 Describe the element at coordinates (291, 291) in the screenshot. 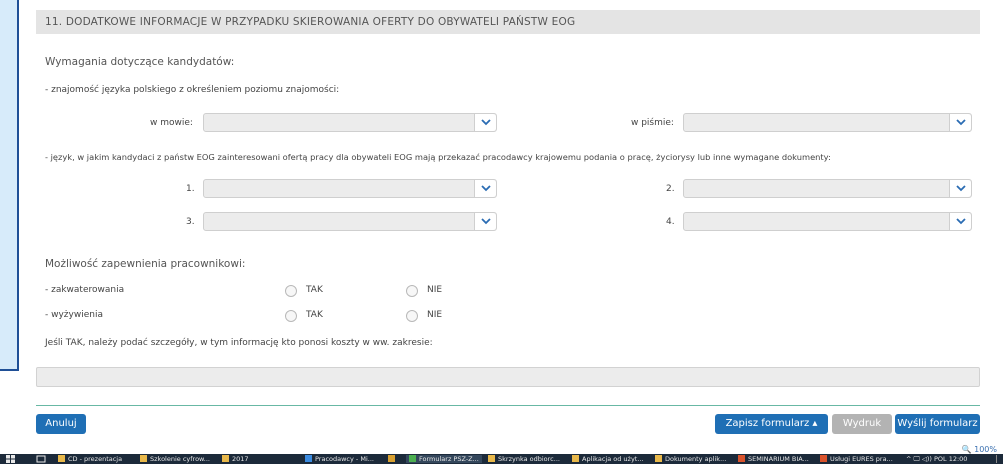

I see `accommodation-yes-radio` at that location.